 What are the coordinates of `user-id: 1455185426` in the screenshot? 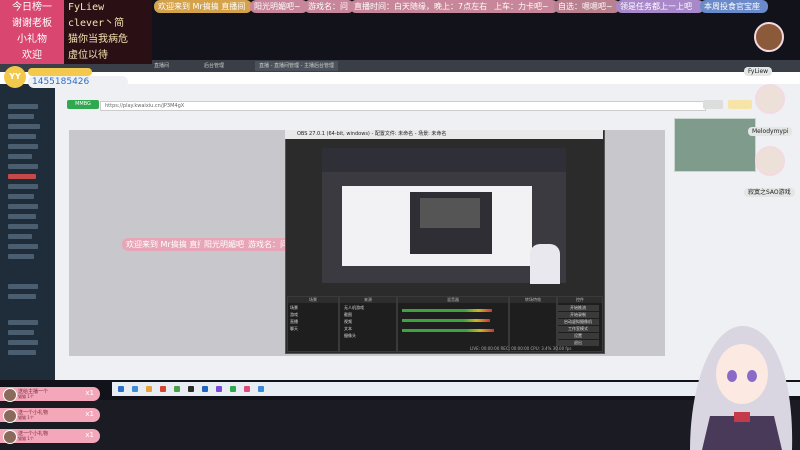 It's located at (78, 82).